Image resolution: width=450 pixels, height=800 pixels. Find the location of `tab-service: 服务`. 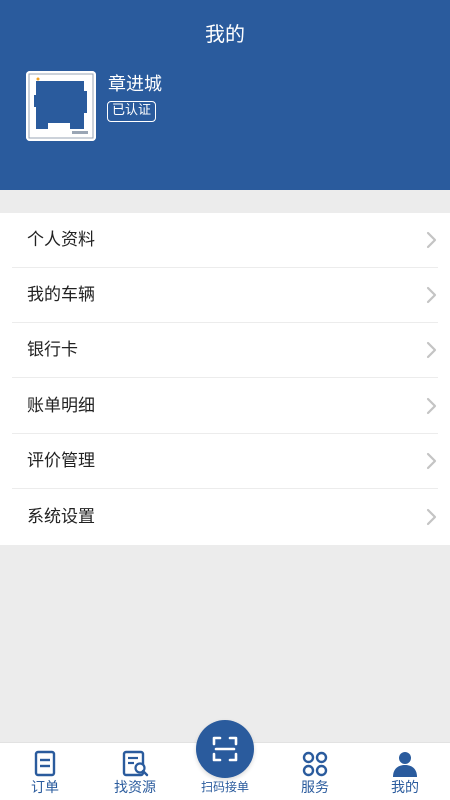

tab-service: 服务 is located at coordinates (315, 771).